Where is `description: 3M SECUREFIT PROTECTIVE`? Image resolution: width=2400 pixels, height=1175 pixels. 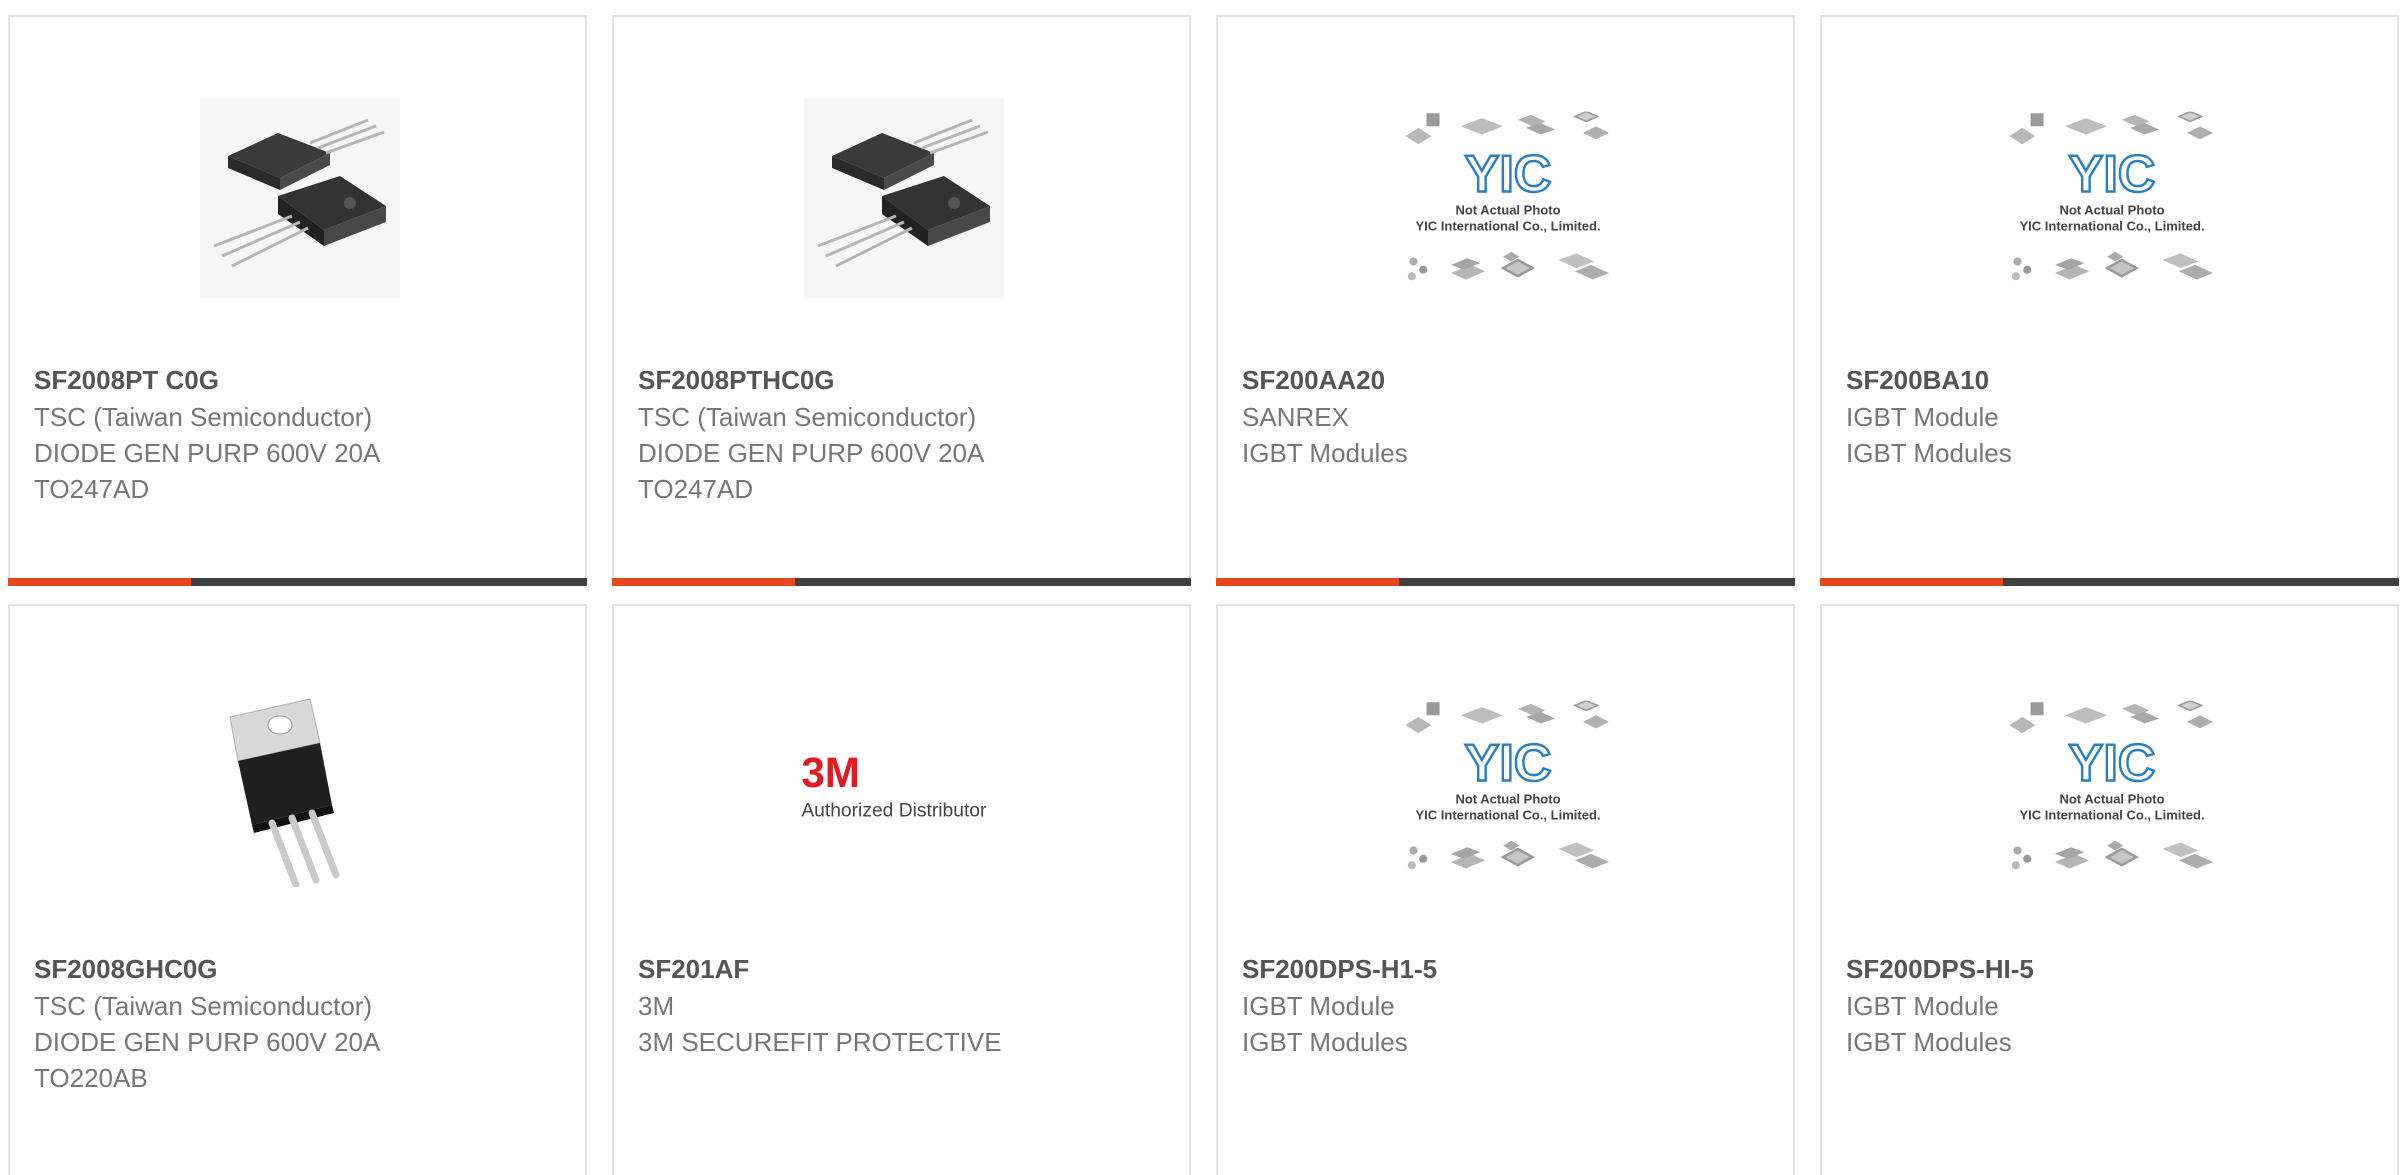 description: 3M SECUREFIT PROTECTIVE is located at coordinates (820, 1042).